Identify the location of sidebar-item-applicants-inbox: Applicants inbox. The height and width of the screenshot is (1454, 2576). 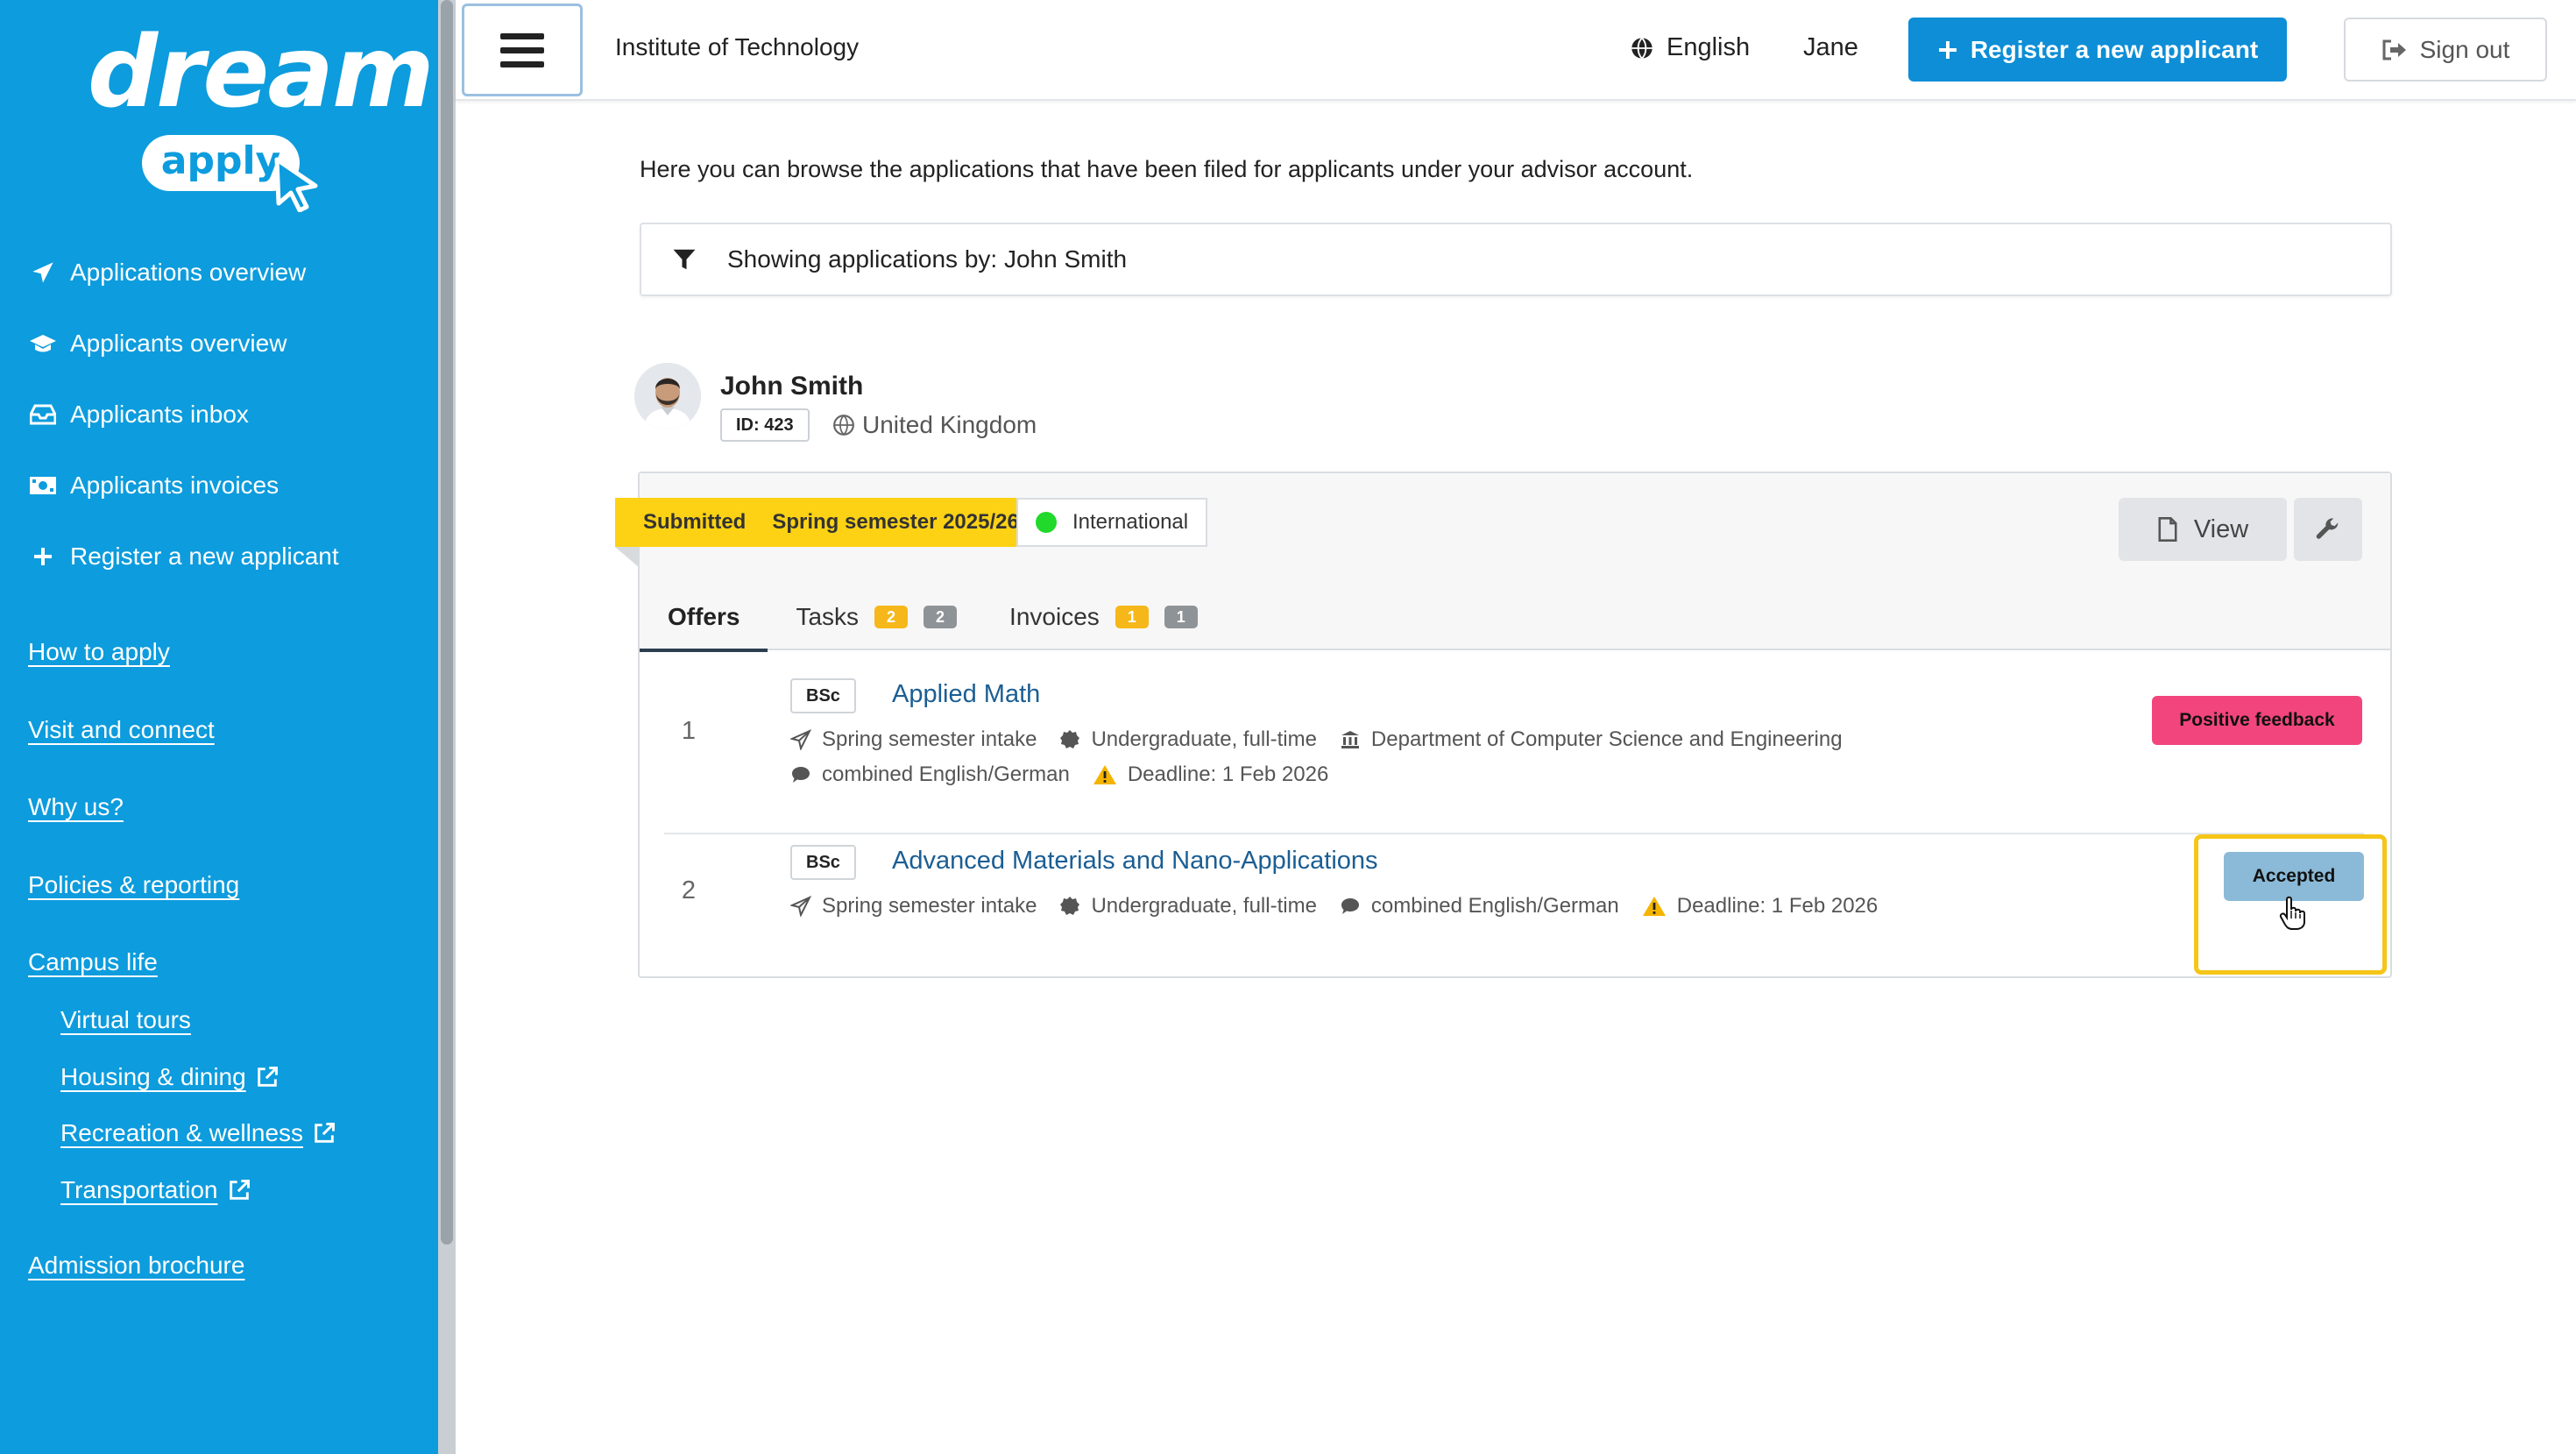
(183, 414).